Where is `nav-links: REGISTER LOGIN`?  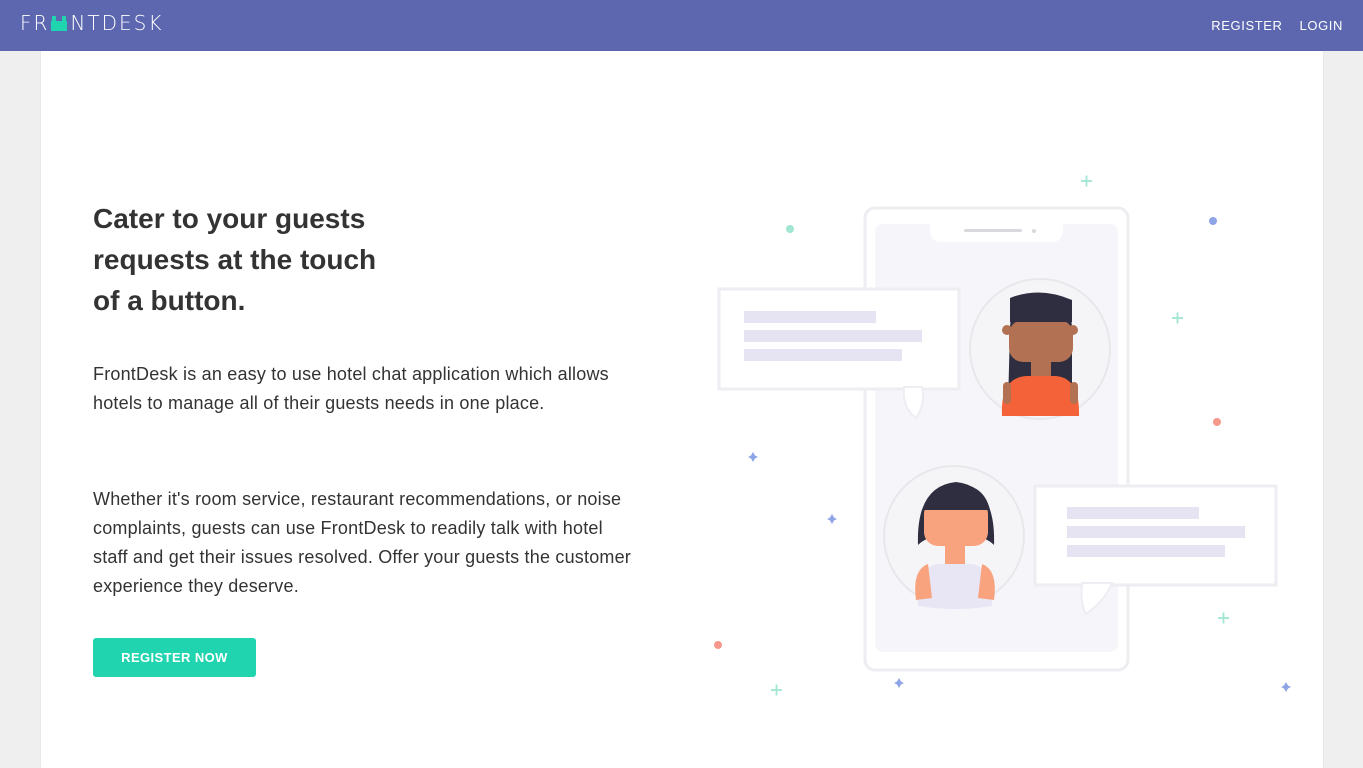 nav-links: REGISTER LOGIN is located at coordinates (1268, 25).